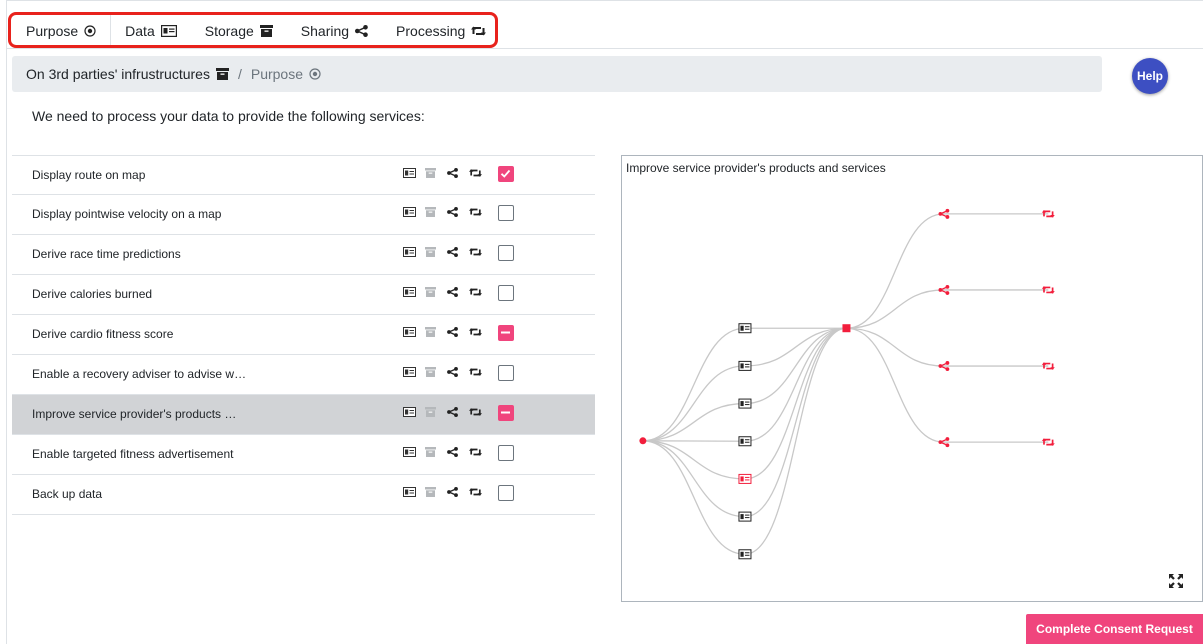 This screenshot has width=1203, height=644. I want to click on tab-storage: Storage, so click(239, 31).